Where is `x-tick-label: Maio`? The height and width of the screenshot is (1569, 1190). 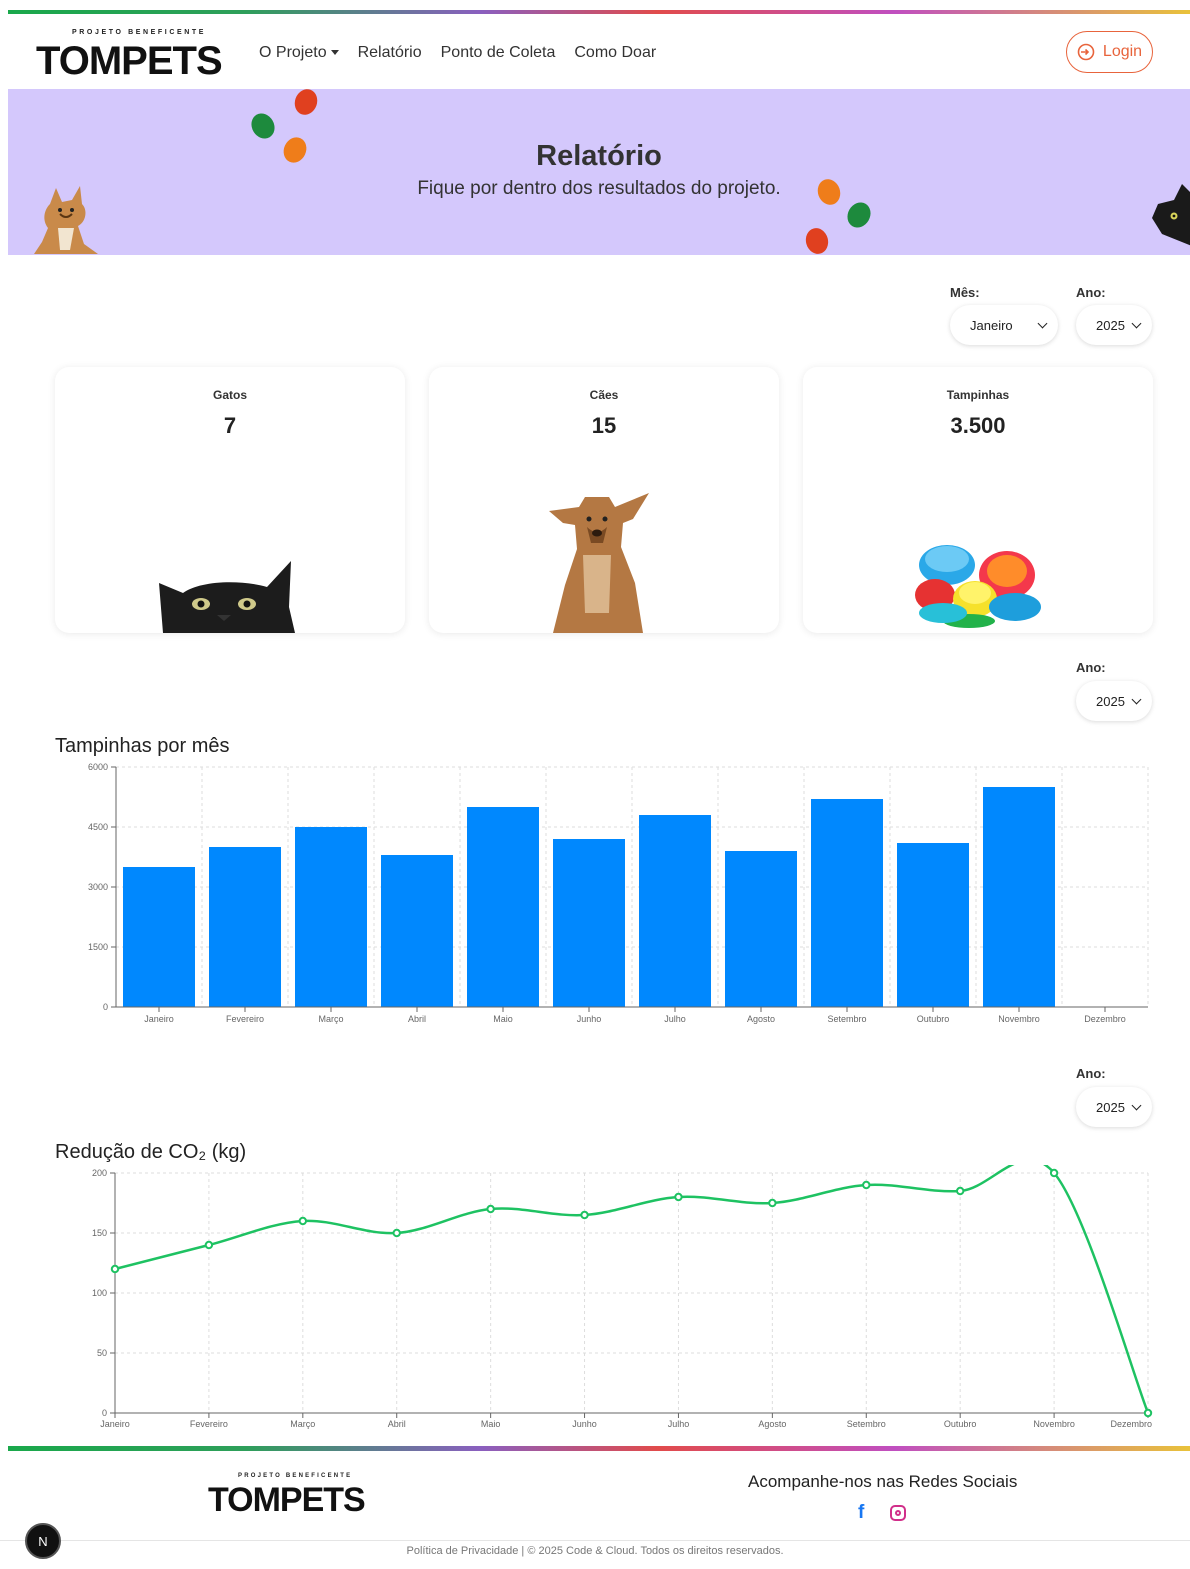
x-tick-label: Maio is located at coordinates (503, 1019).